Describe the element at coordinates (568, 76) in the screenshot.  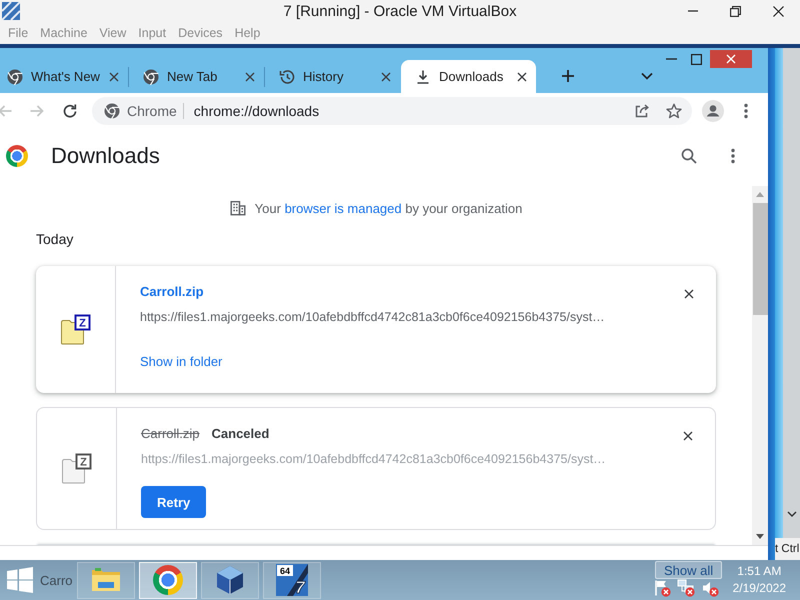
I see `plus-icon` at that location.